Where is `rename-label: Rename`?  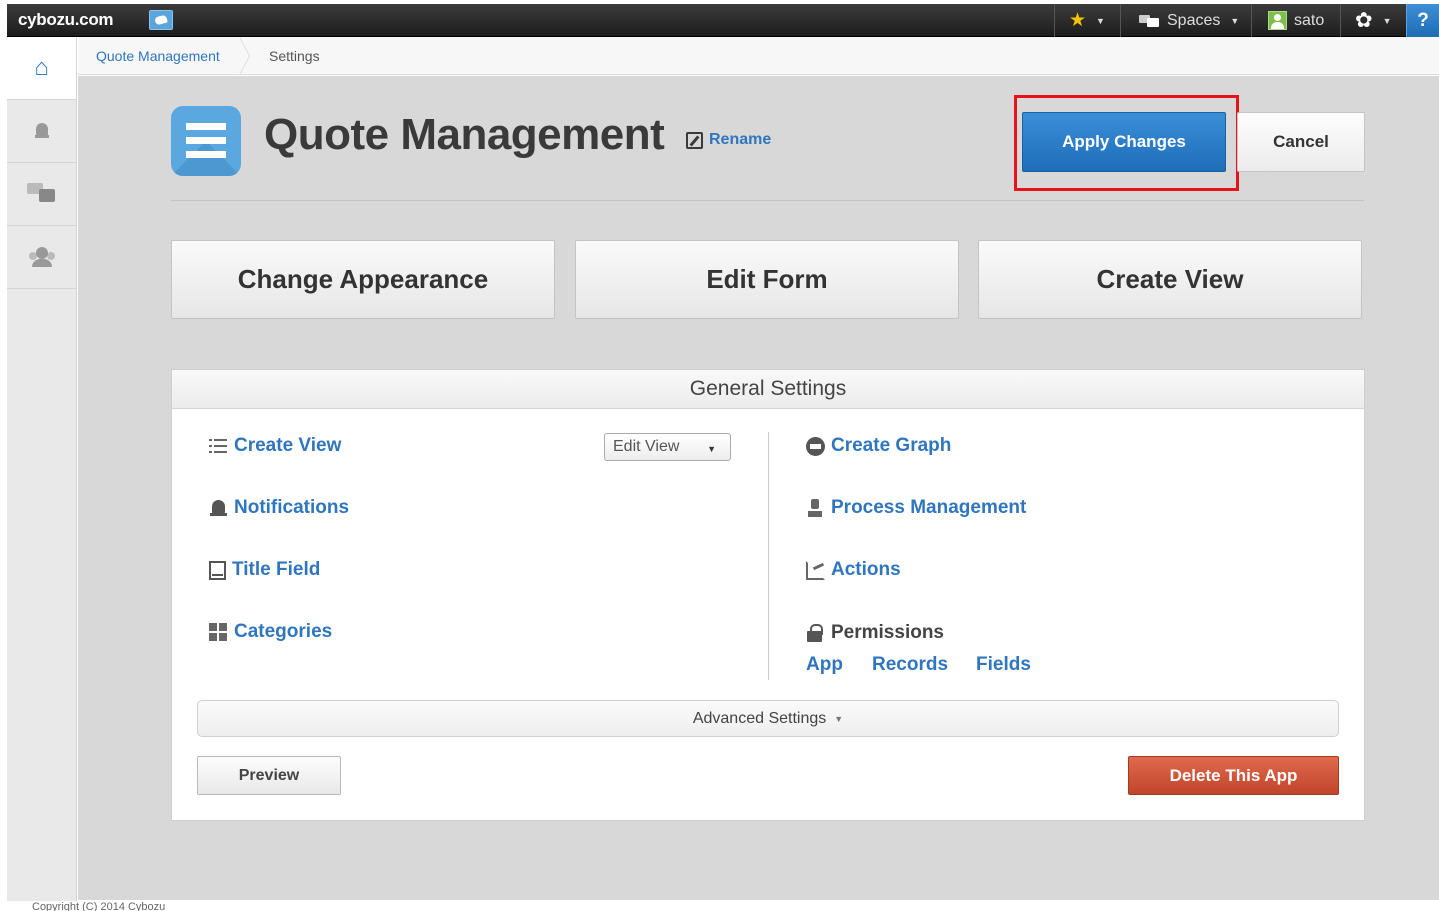
rename-label: Rename is located at coordinates (740, 139).